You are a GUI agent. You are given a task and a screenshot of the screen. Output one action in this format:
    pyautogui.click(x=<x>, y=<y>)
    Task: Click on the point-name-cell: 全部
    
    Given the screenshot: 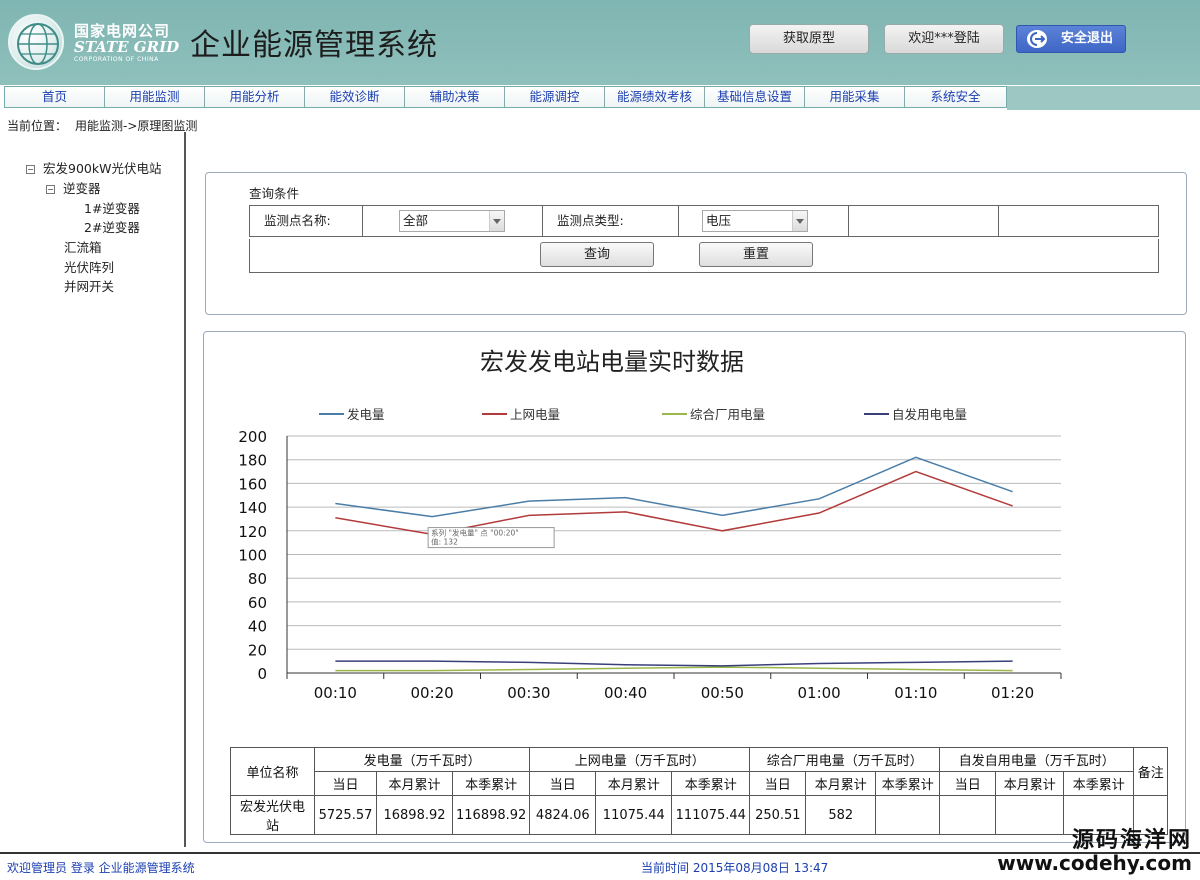 What is the action you would take?
    pyautogui.click(x=453, y=221)
    